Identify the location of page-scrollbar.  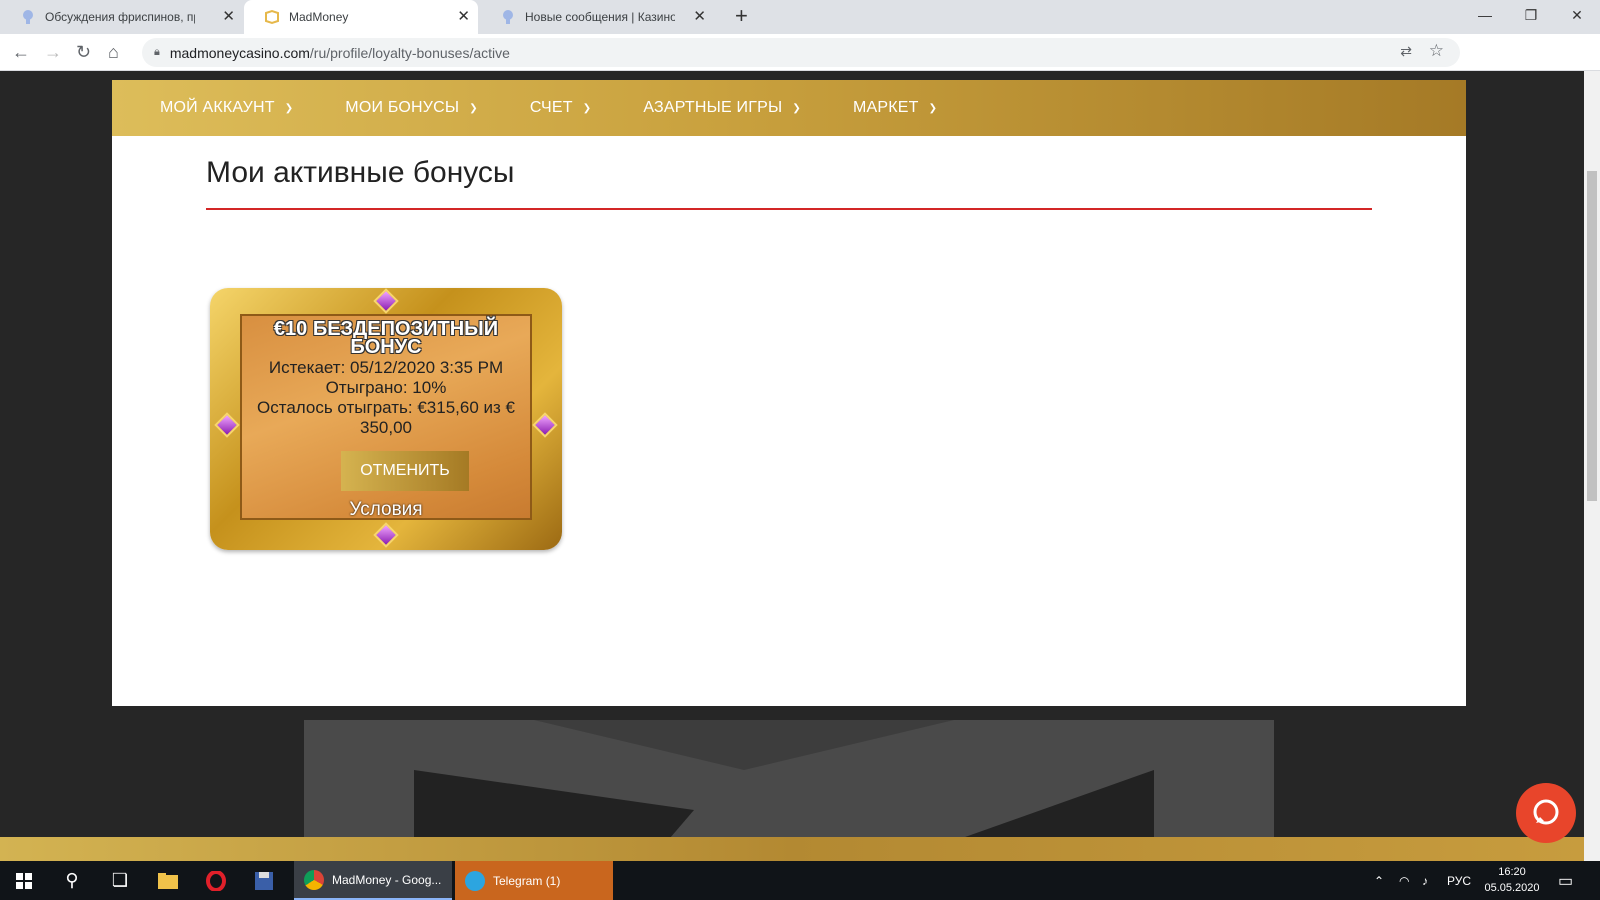
(1592, 466).